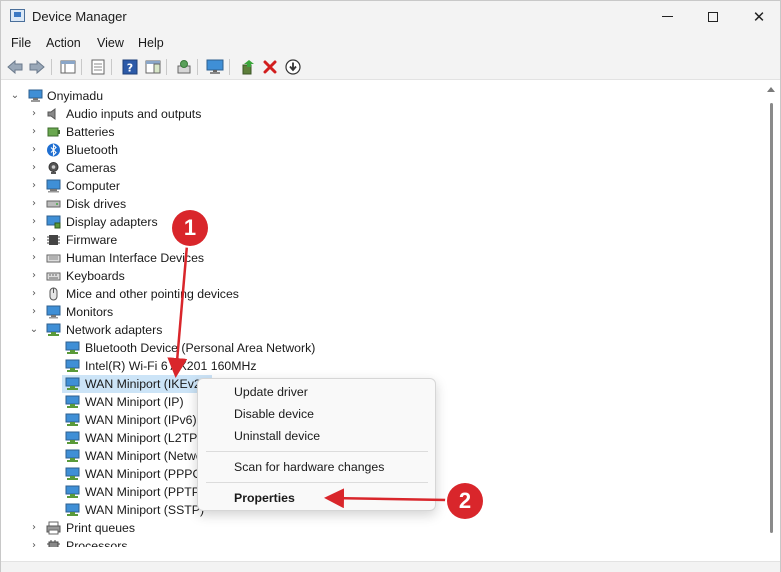 This screenshot has height=572, width=781. I want to click on tree-root-row: ⌄ Onyimadu, so click(382, 96).